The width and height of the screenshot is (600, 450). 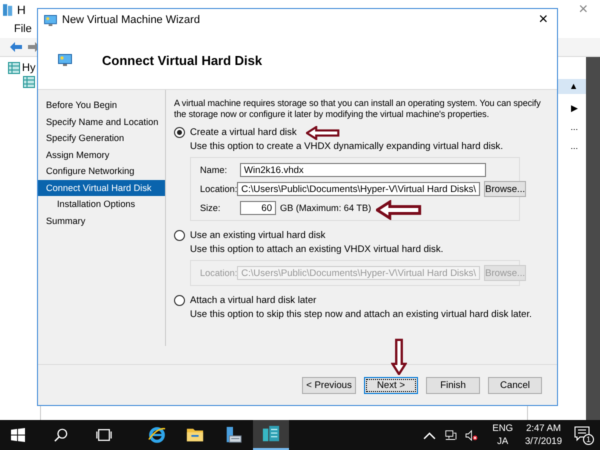 I want to click on page-heading: Connect Virtual Hard Disk, so click(x=182, y=60).